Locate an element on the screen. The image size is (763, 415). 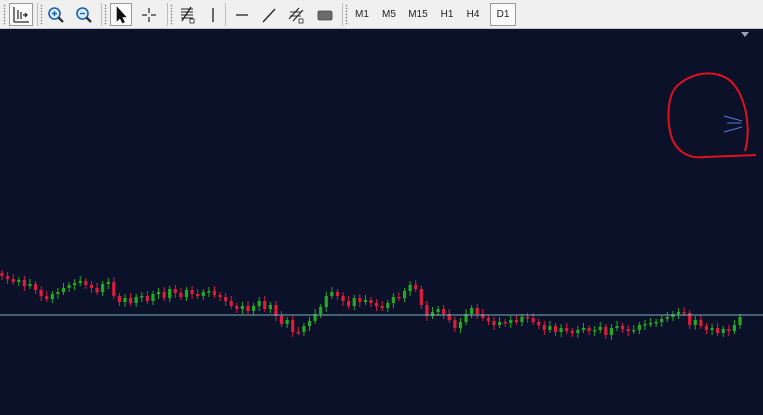
rectangle-button is located at coordinates (325, 14).